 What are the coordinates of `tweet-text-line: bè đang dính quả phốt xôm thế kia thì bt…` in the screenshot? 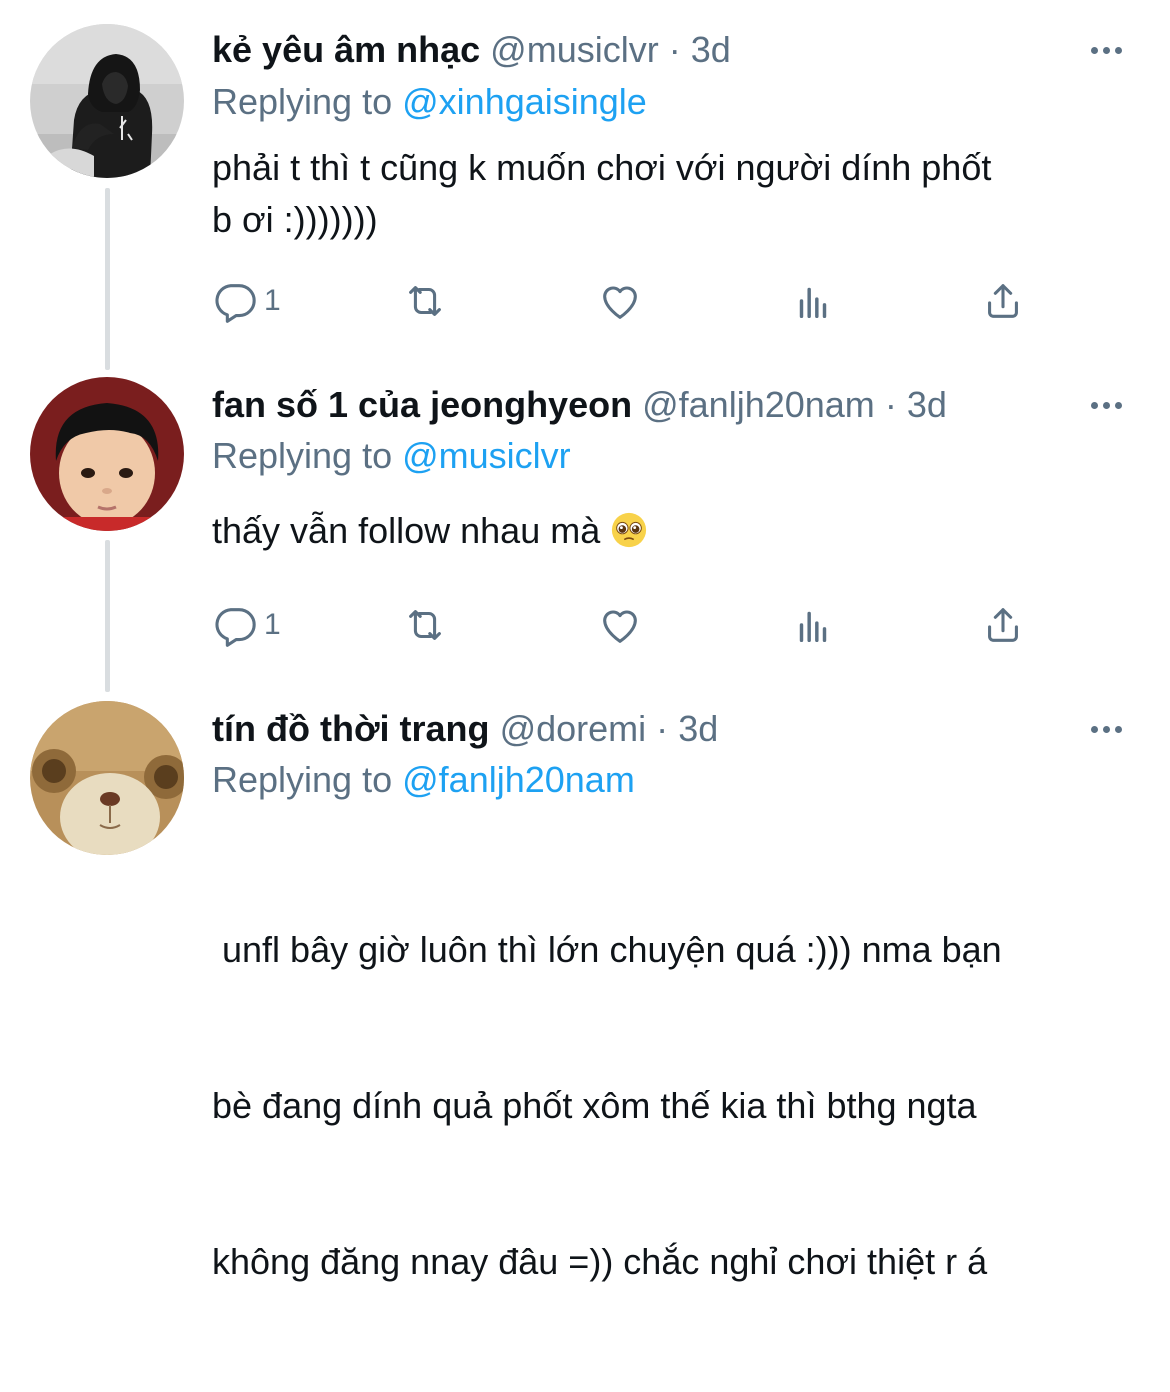 It's located at (594, 1105).